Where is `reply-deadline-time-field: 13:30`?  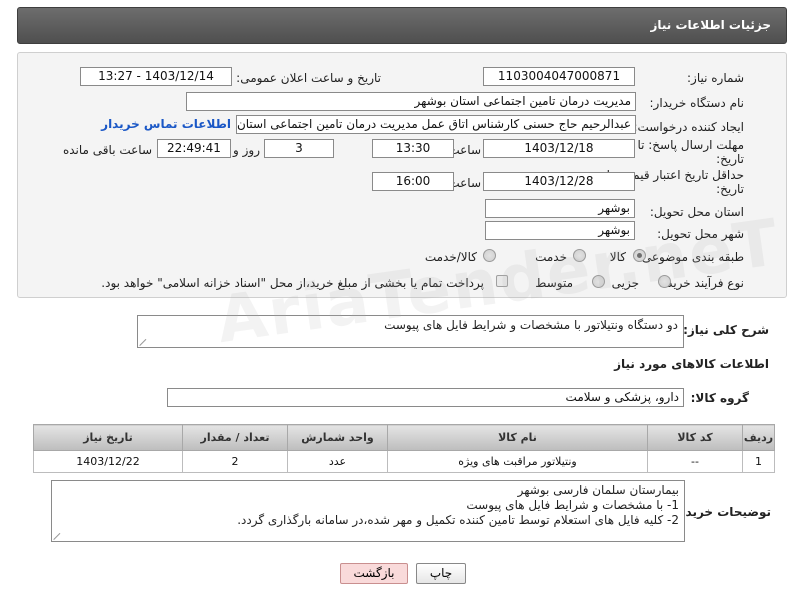
reply-deadline-time-field: 13:30 is located at coordinates (413, 148).